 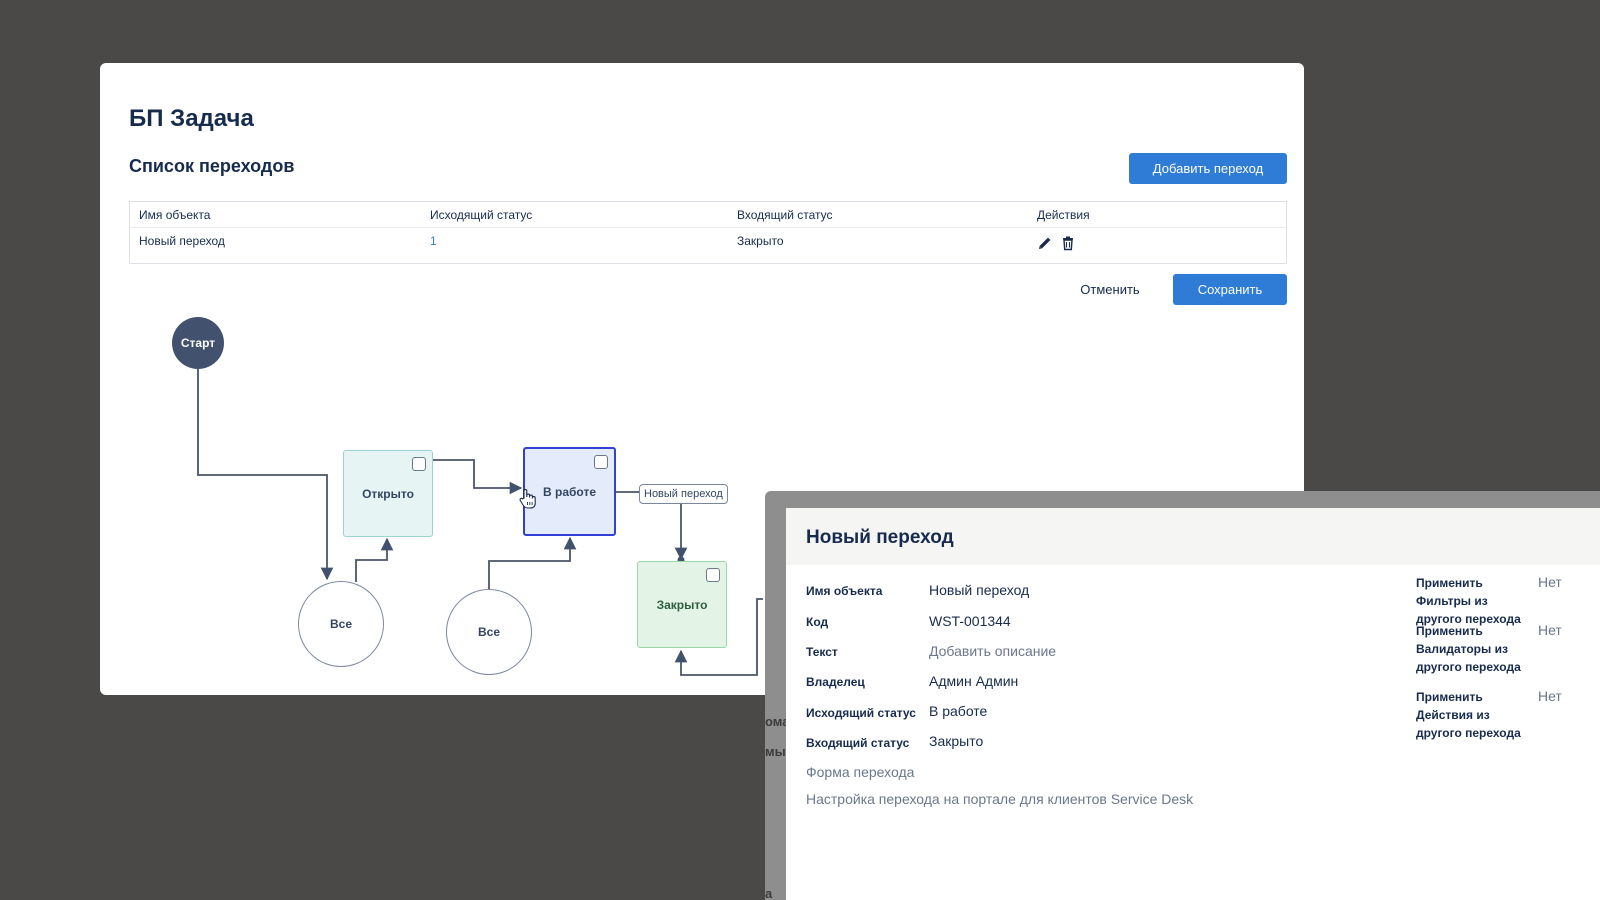 What do you see at coordinates (1550, 696) in the screenshot?
I see `apply-actions-value: Нет` at bounding box center [1550, 696].